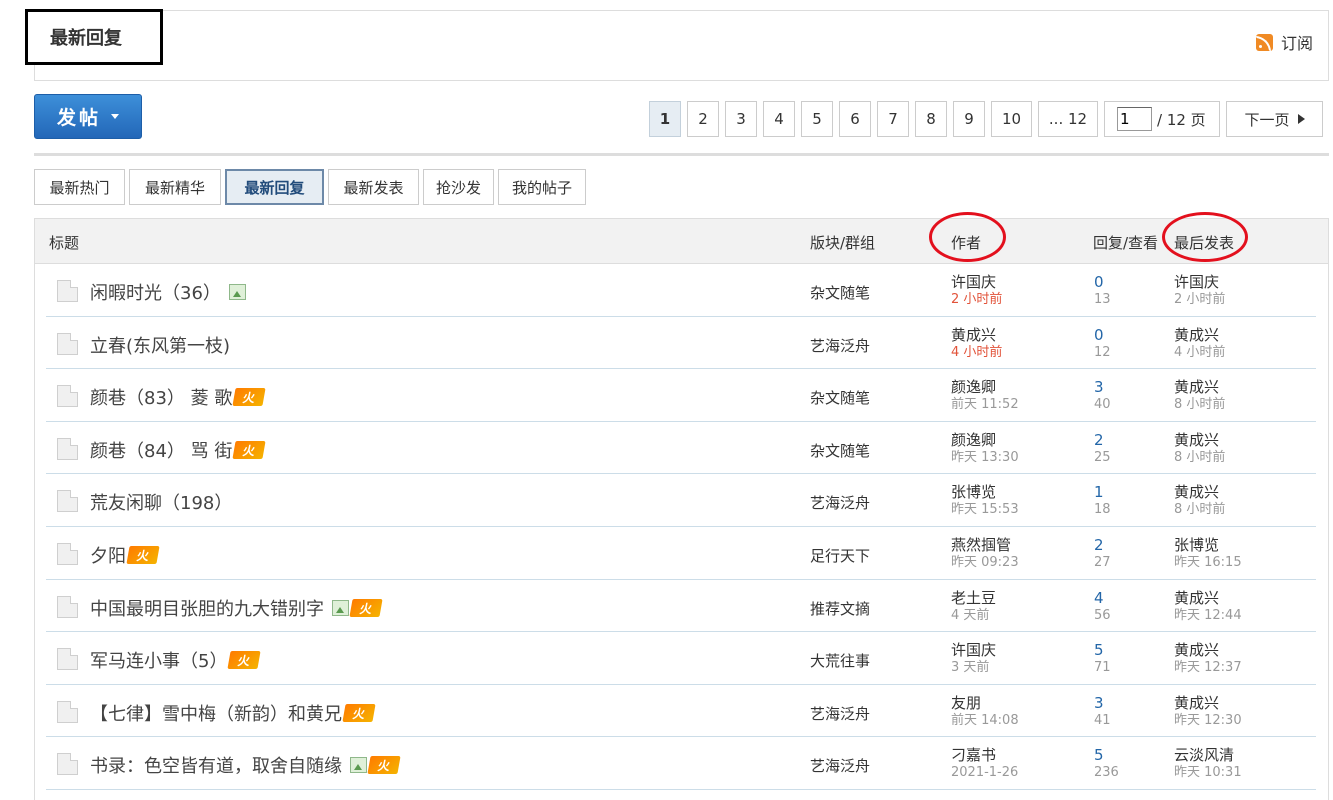 Image resolution: width=1333 pixels, height=800 pixels. Describe the element at coordinates (817, 119) in the screenshot. I see `page-5: 5` at that location.